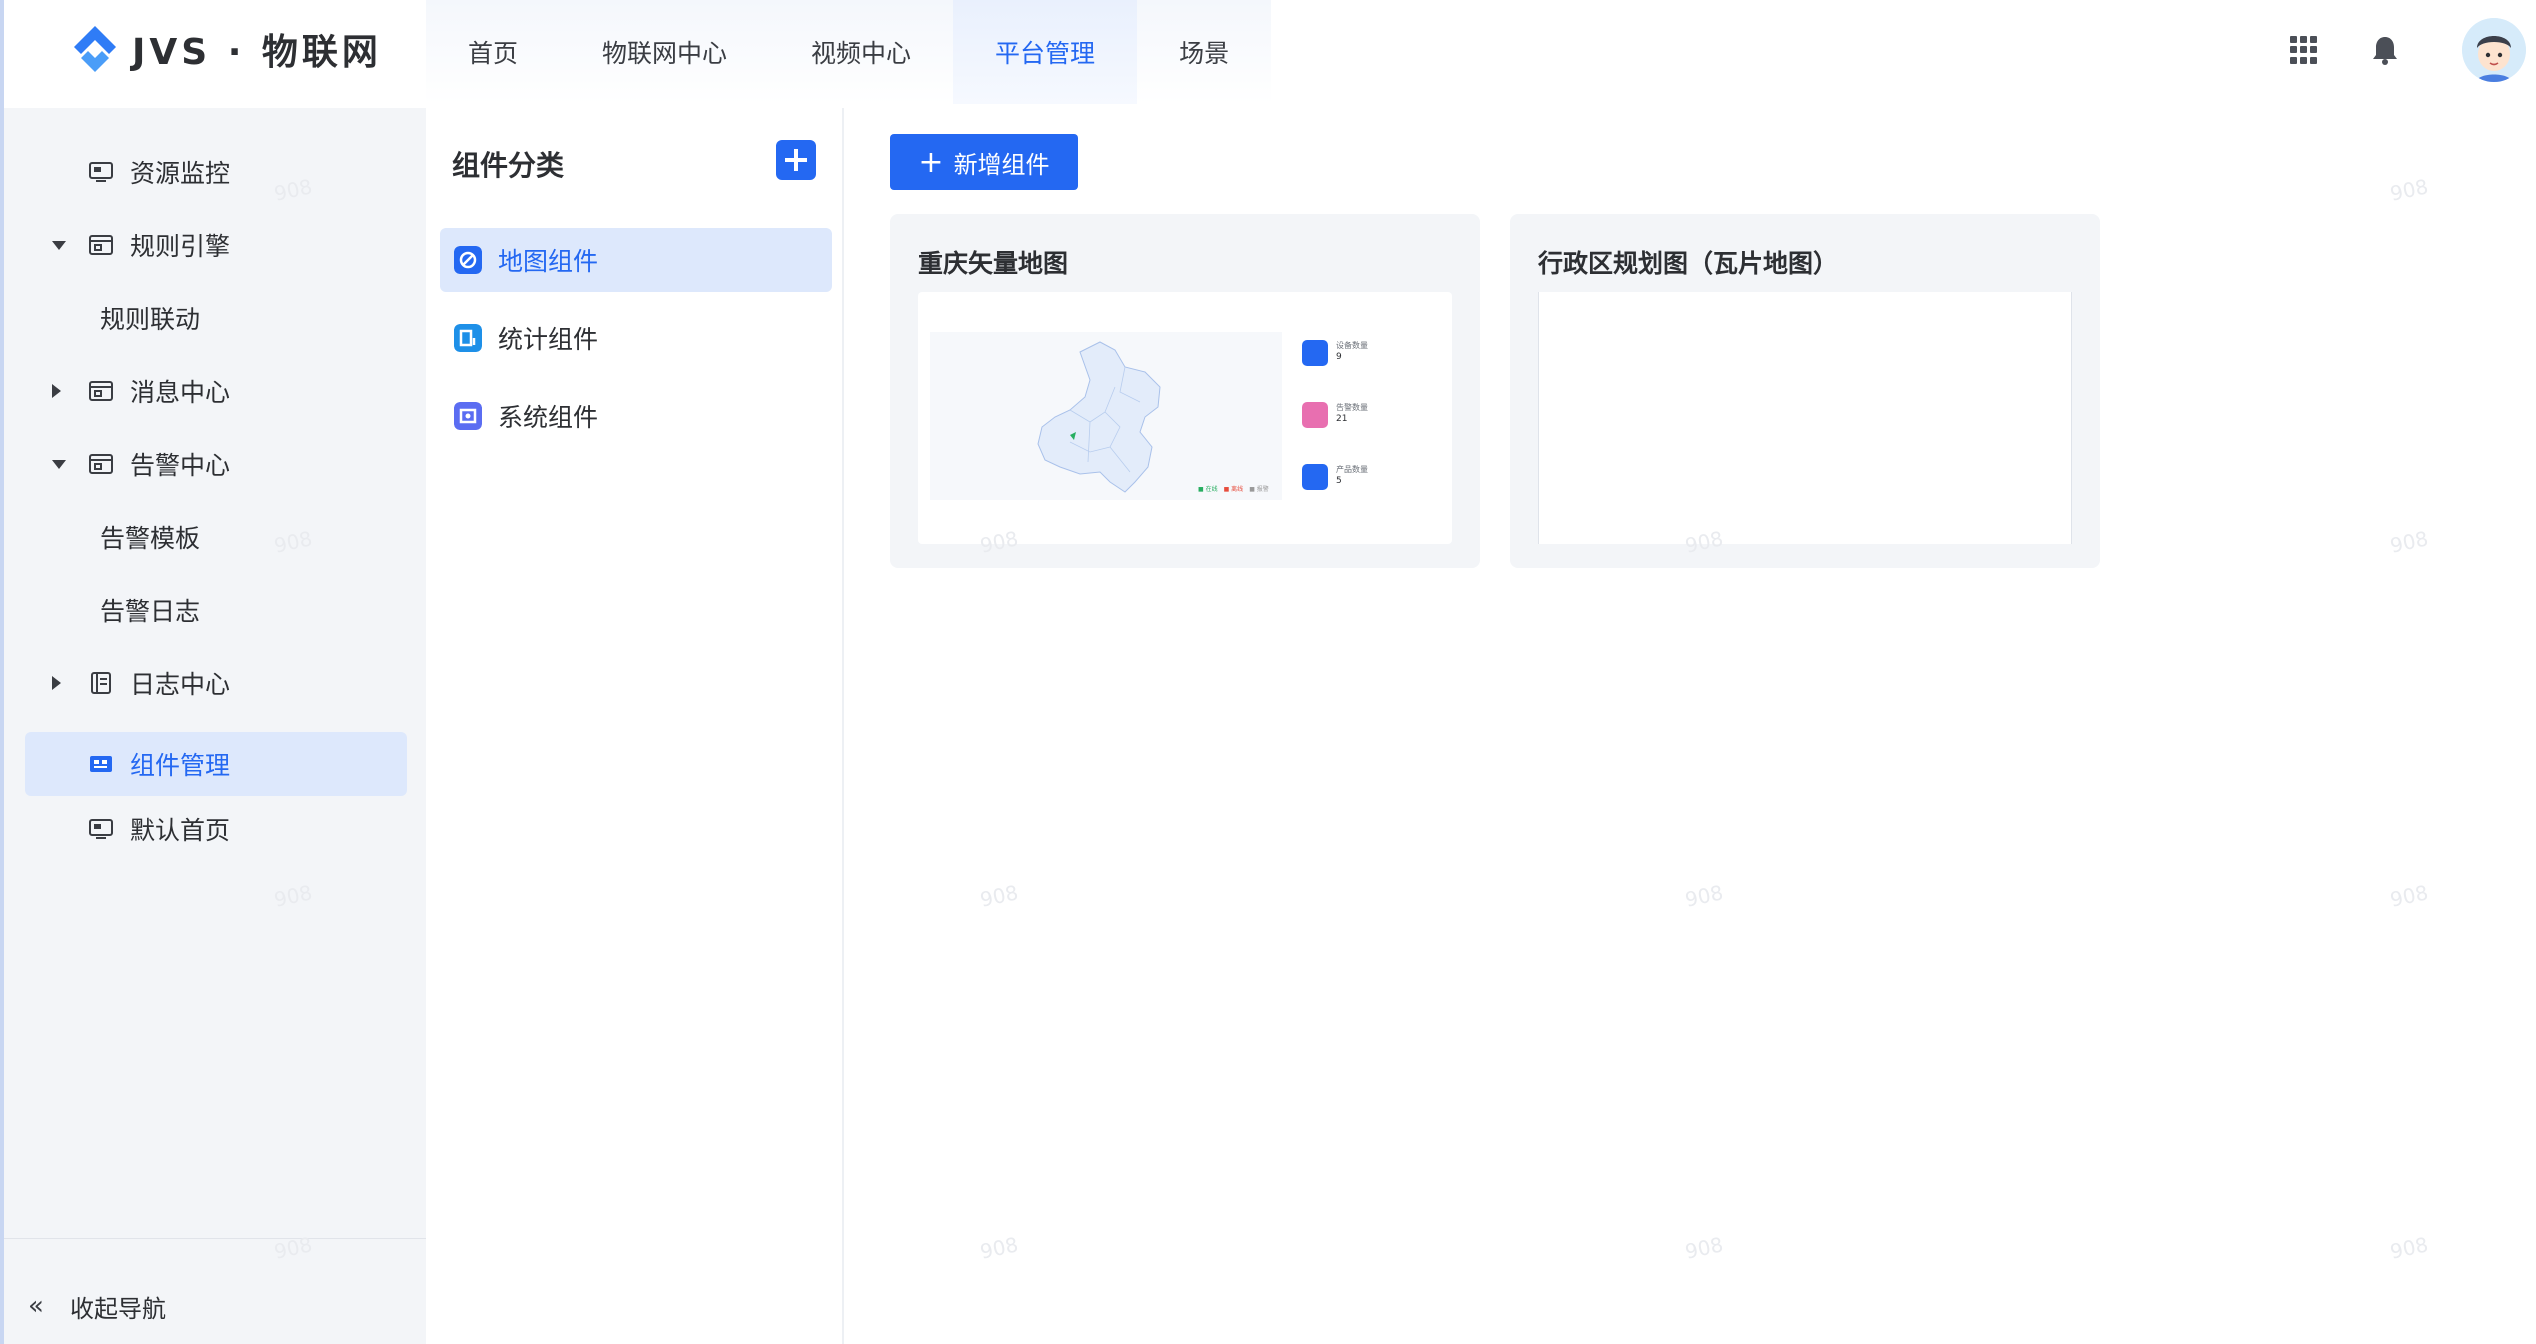  I want to click on category-panel-title: 组件分类, so click(508, 165).